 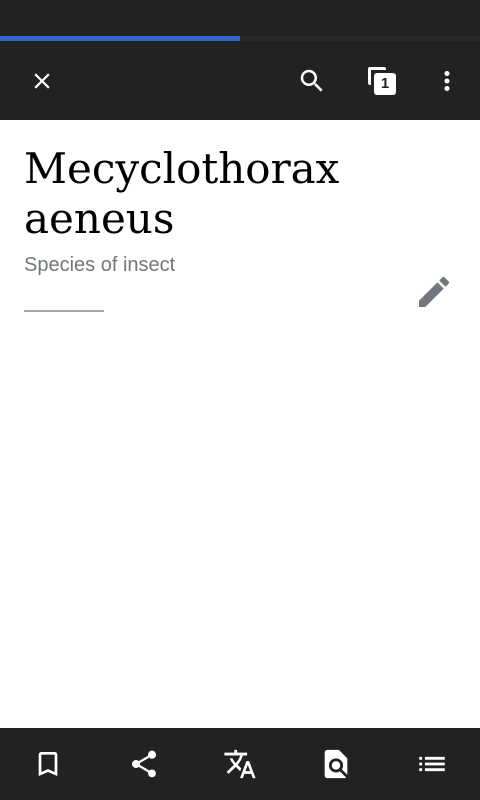 I want to click on page-title: Mecyclothorax aeneus, so click(x=182, y=193).